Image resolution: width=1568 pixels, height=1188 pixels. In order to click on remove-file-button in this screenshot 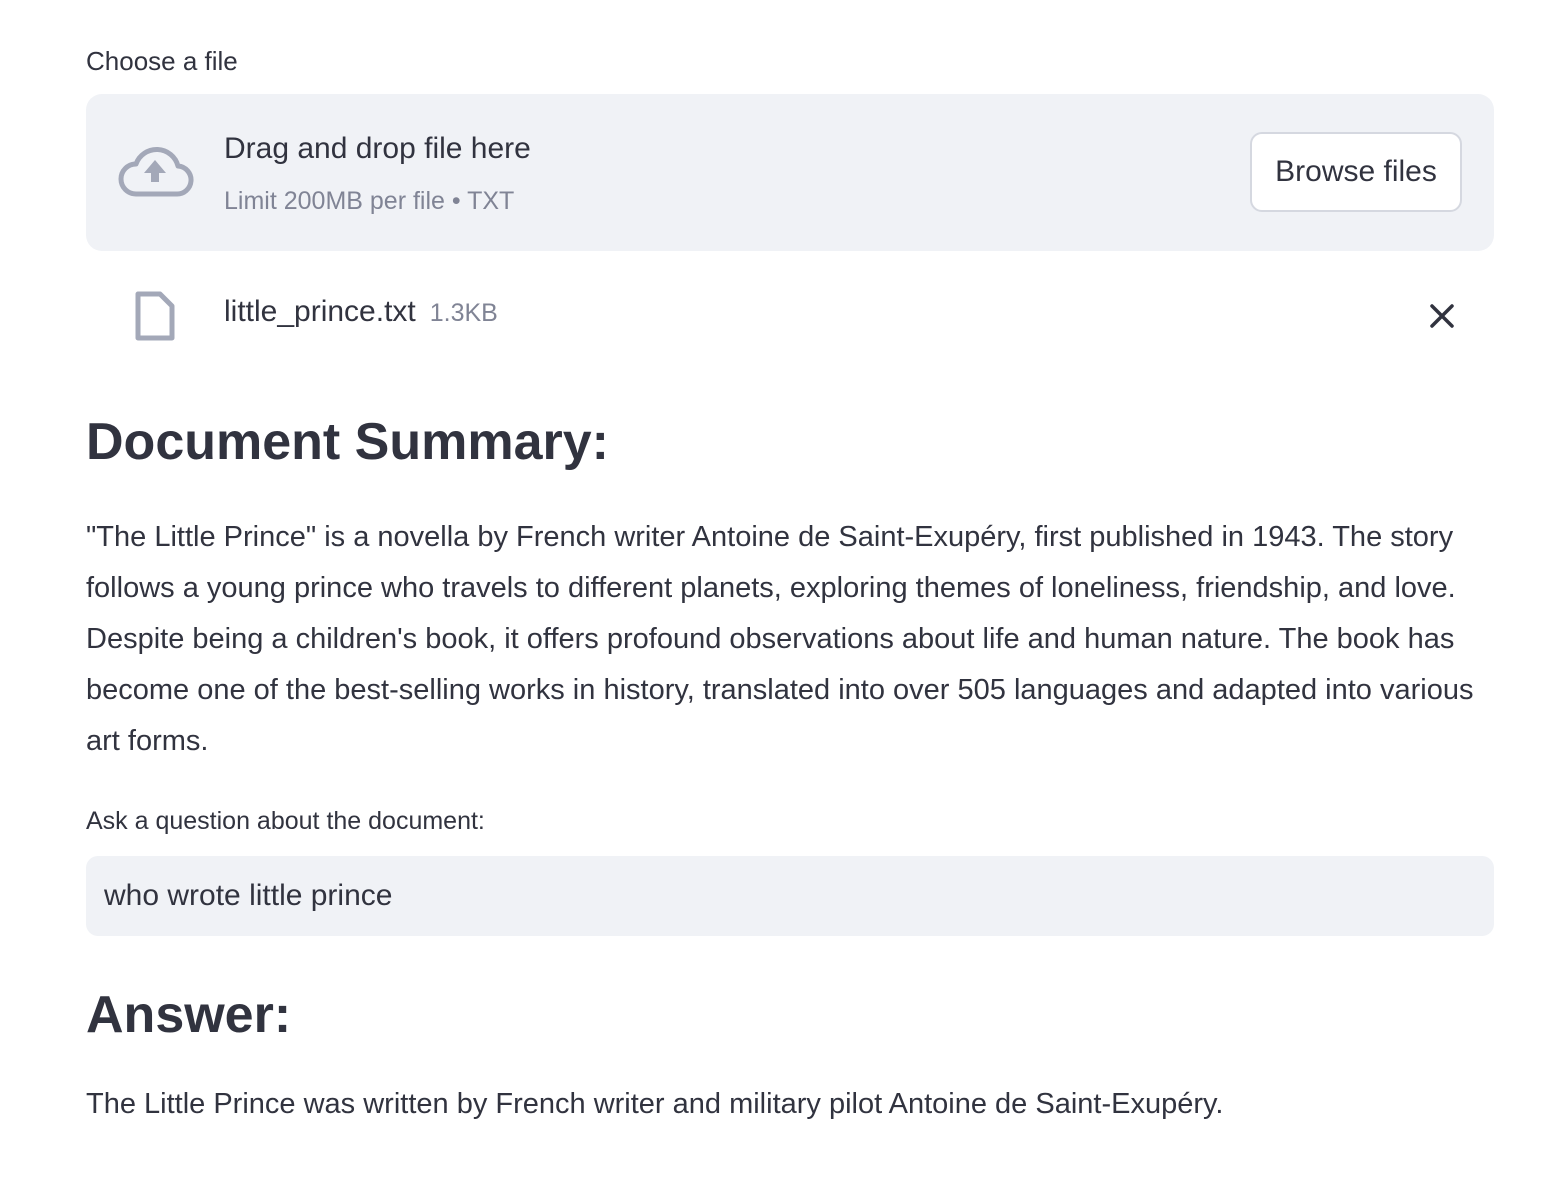, I will do `click(1442, 316)`.